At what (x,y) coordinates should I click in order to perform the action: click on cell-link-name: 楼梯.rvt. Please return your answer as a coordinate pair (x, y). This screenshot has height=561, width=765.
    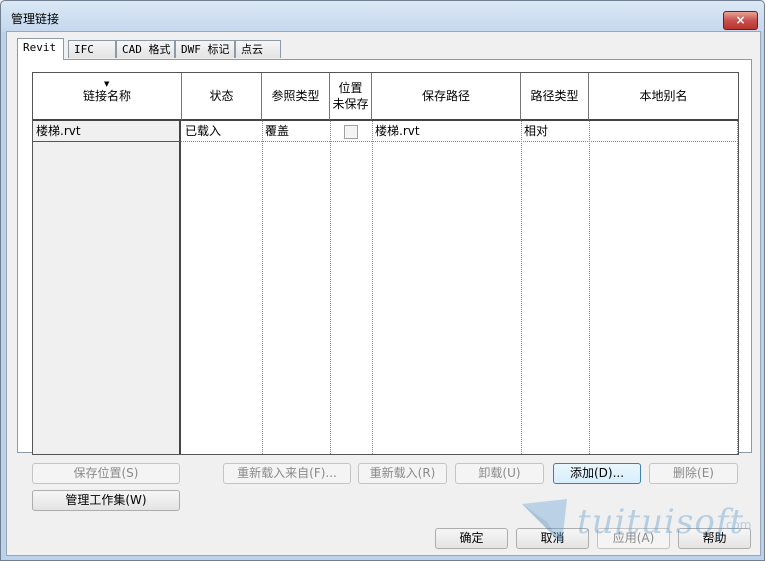
    Looking at the image, I should click on (107, 131).